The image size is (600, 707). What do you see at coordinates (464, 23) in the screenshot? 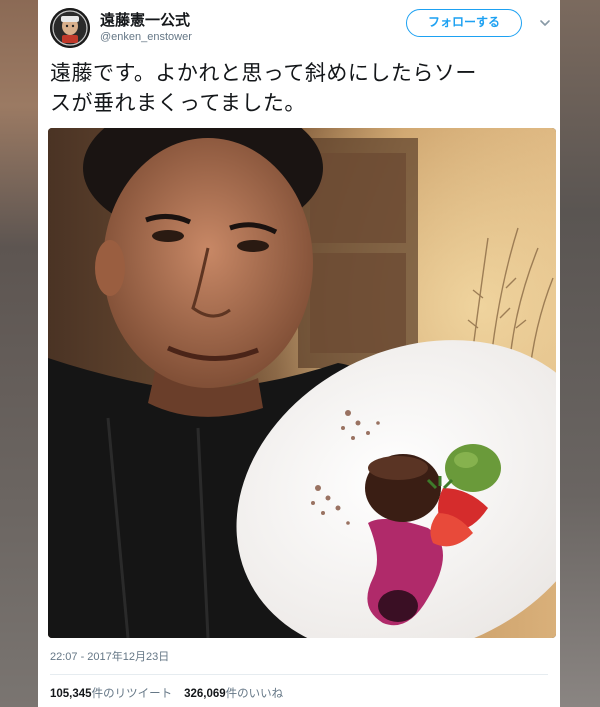
I see `follow-button: フォローする` at bounding box center [464, 23].